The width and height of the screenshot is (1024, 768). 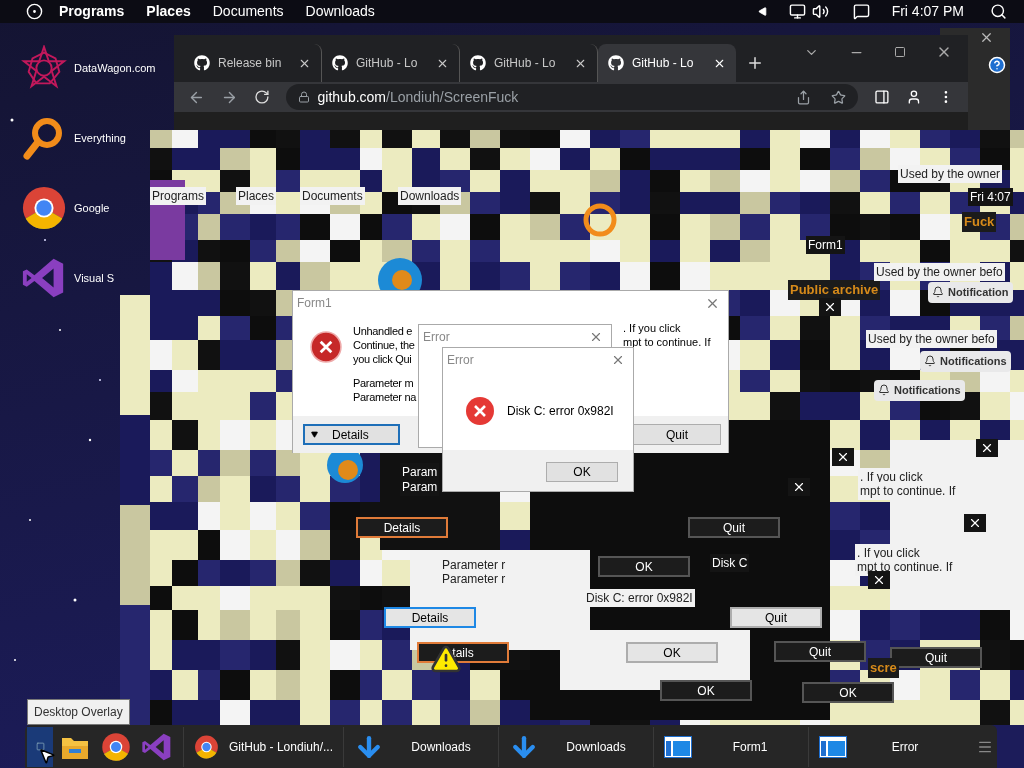 What do you see at coordinates (44, 138) in the screenshot?
I see `magnifier-icon` at bounding box center [44, 138].